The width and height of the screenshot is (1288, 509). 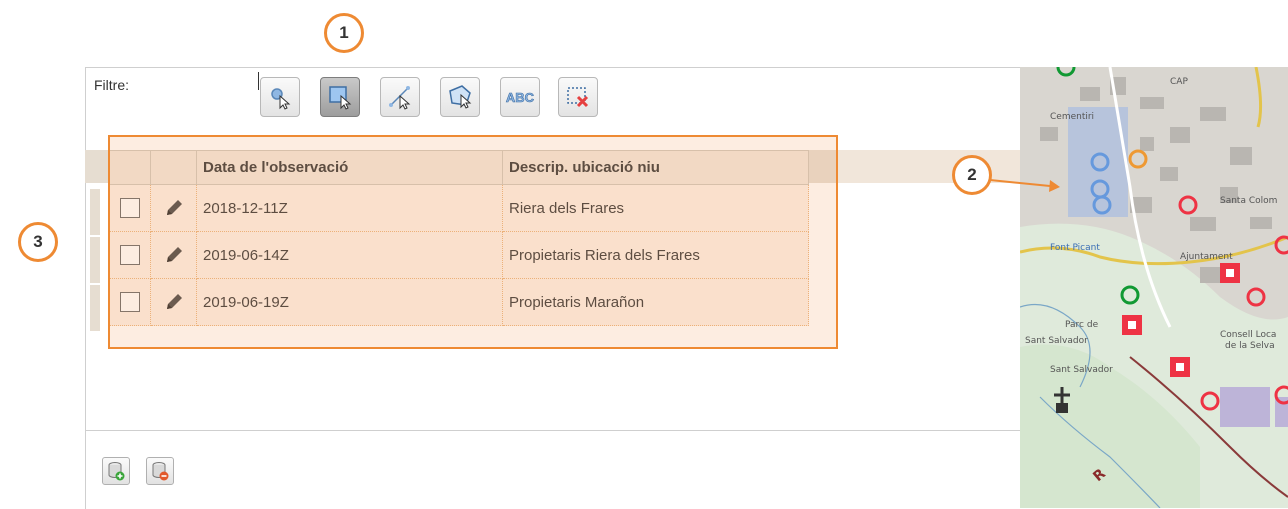 What do you see at coordinates (173, 167) in the screenshot?
I see `header-edit-column` at bounding box center [173, 167].